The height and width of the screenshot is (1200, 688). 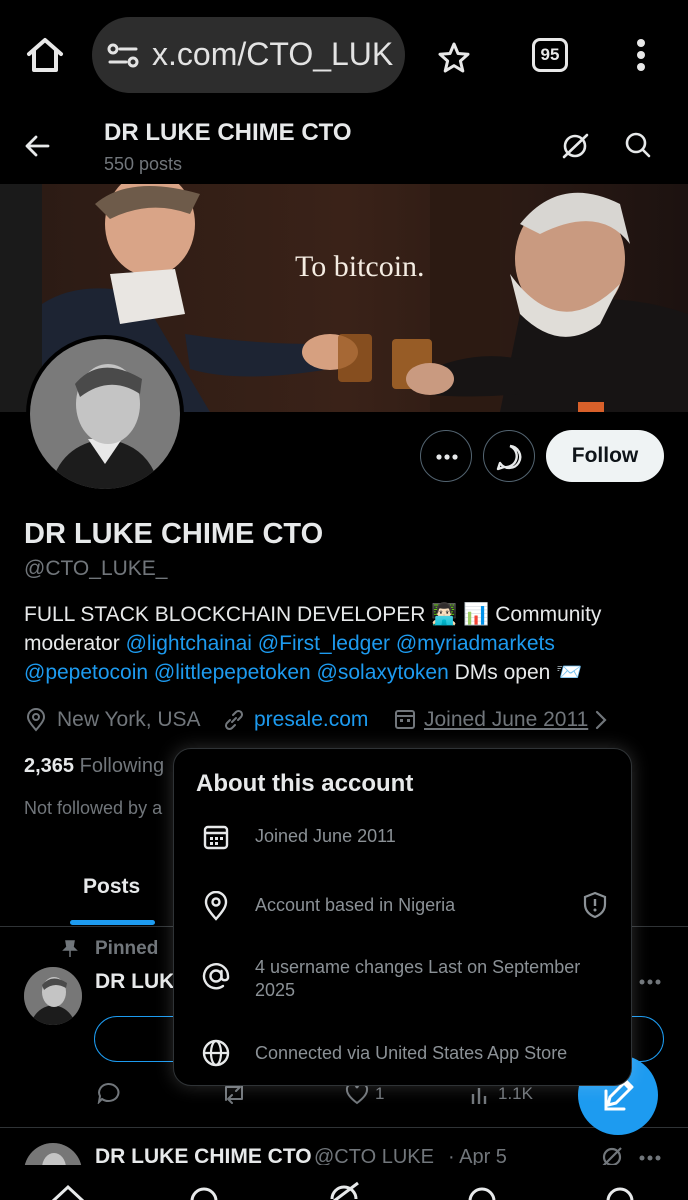 What do you see at coordinates (189, 643) in the screenshot?
I see `mention-link: @lightchainai` at bounding box center [189, 643].